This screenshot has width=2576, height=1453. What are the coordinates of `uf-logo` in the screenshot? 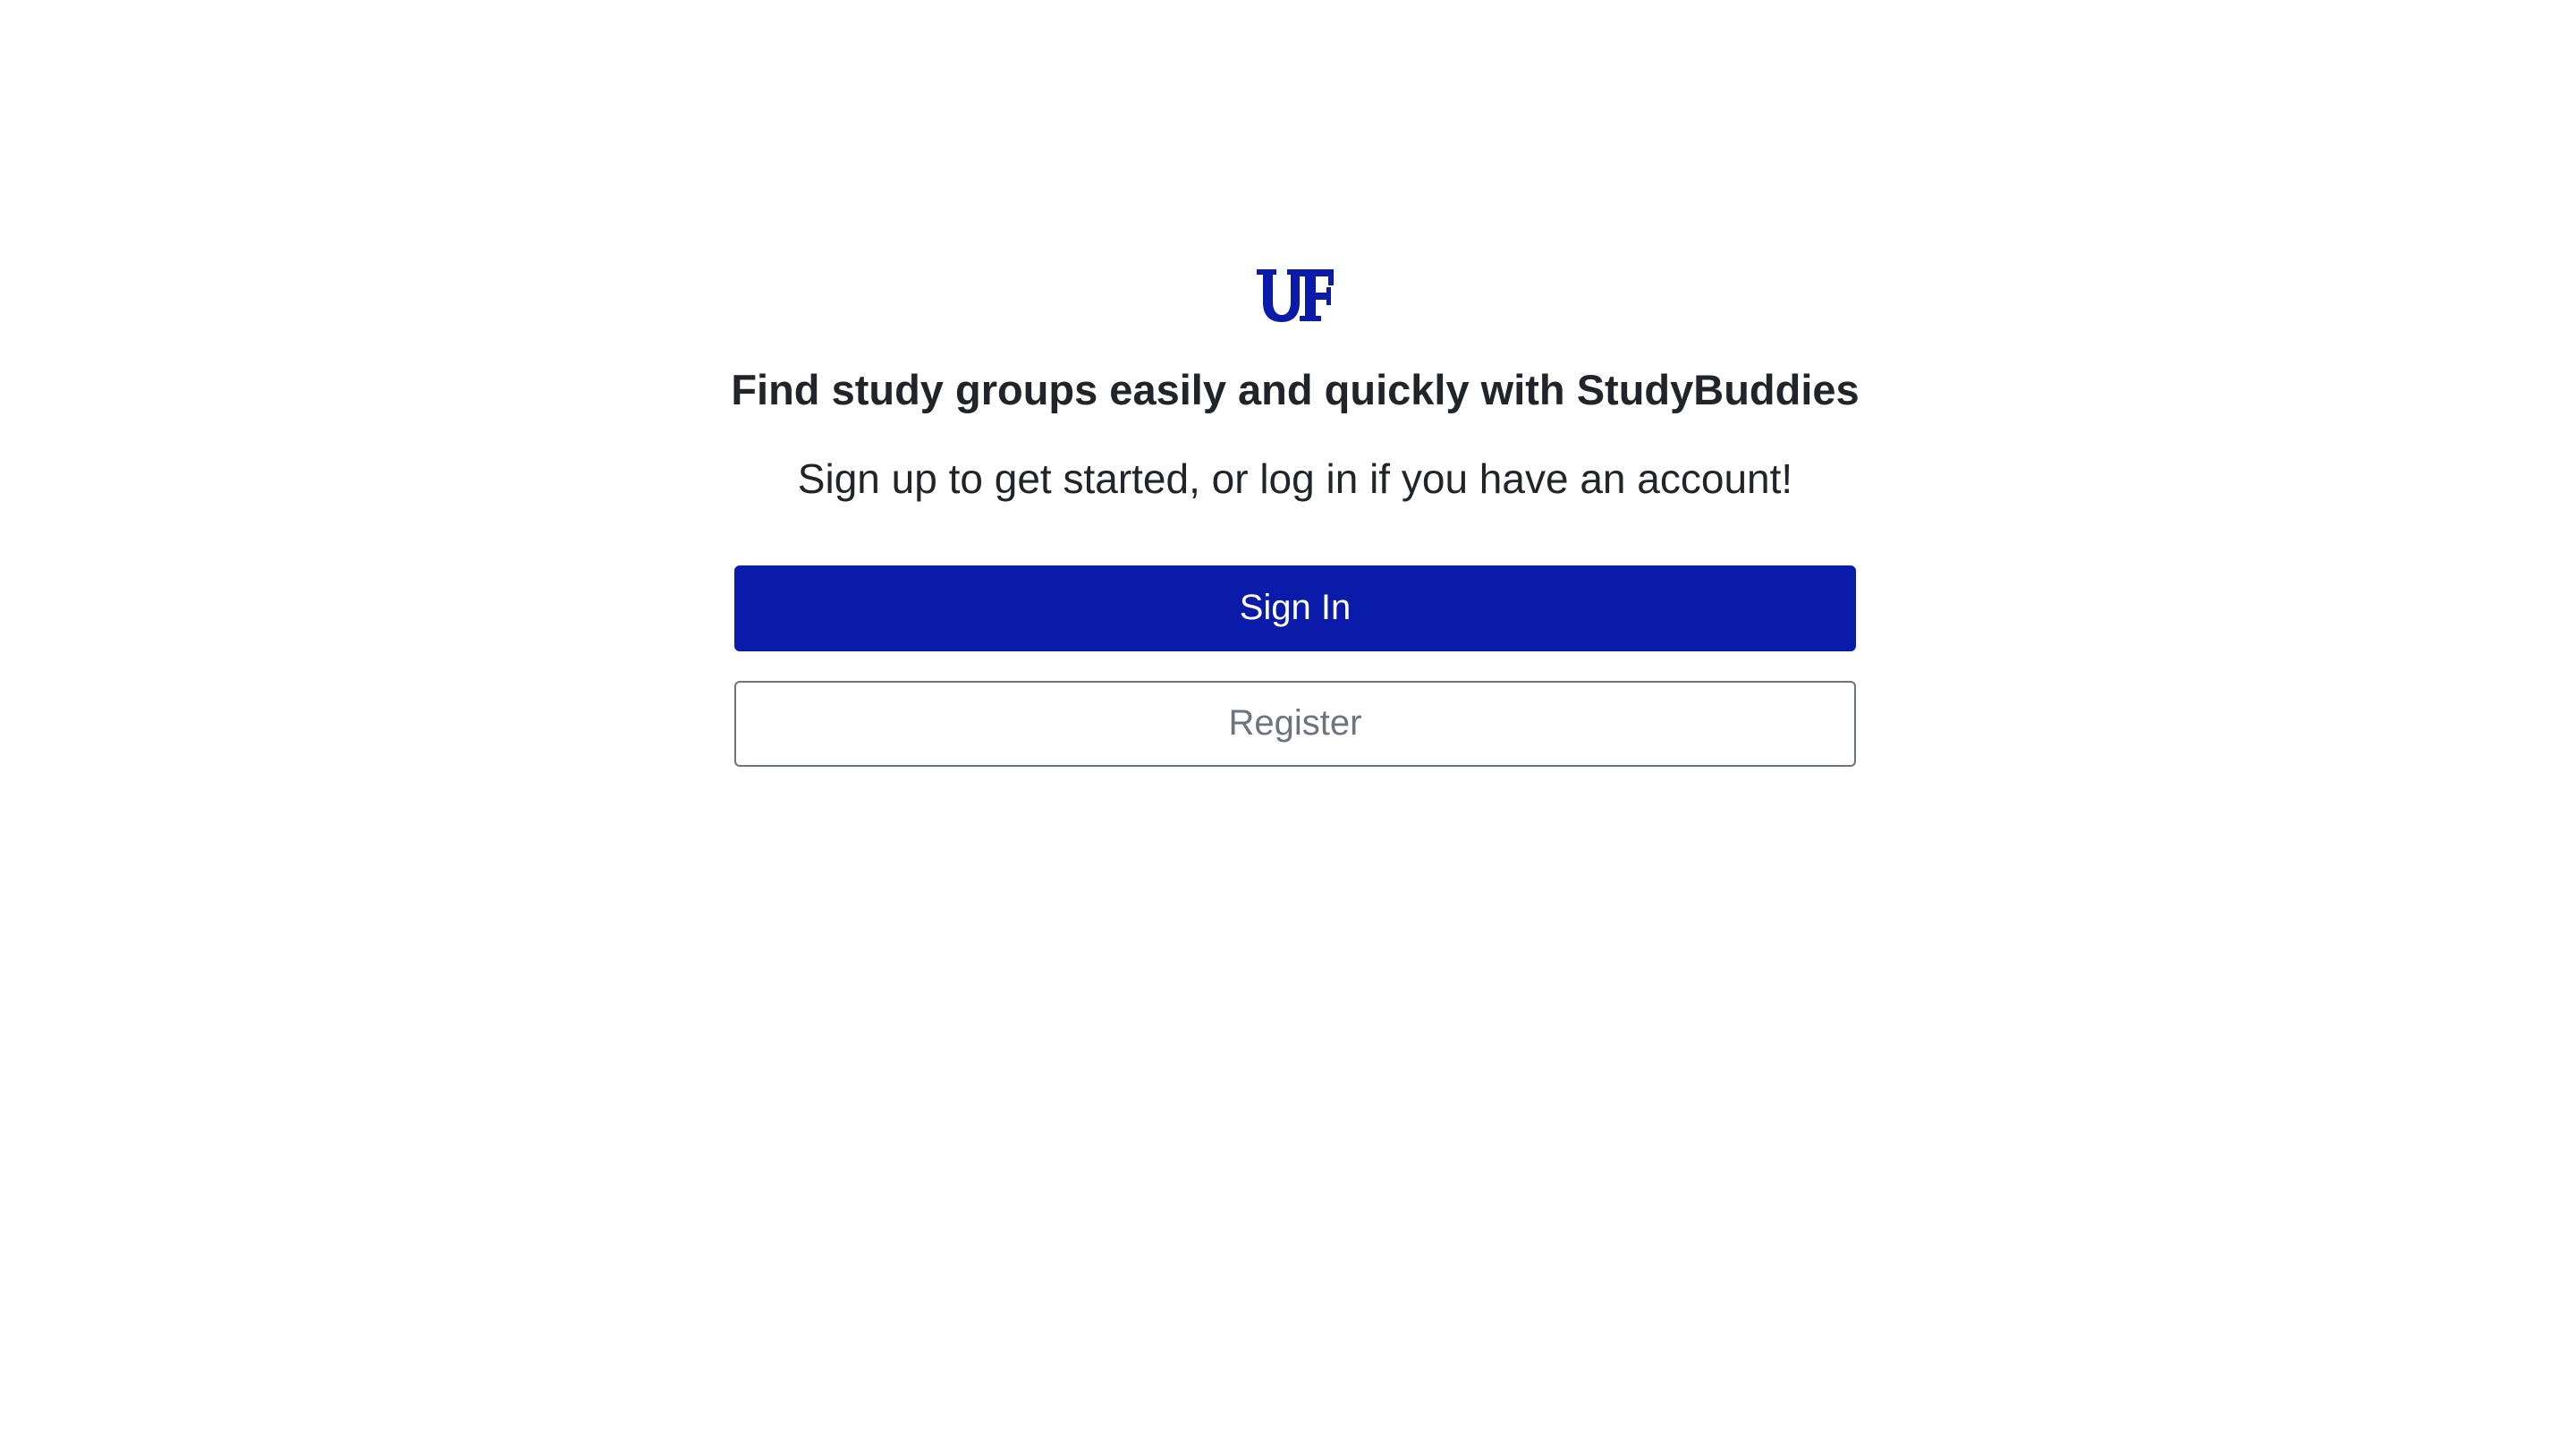 It's located at (1295, 295).